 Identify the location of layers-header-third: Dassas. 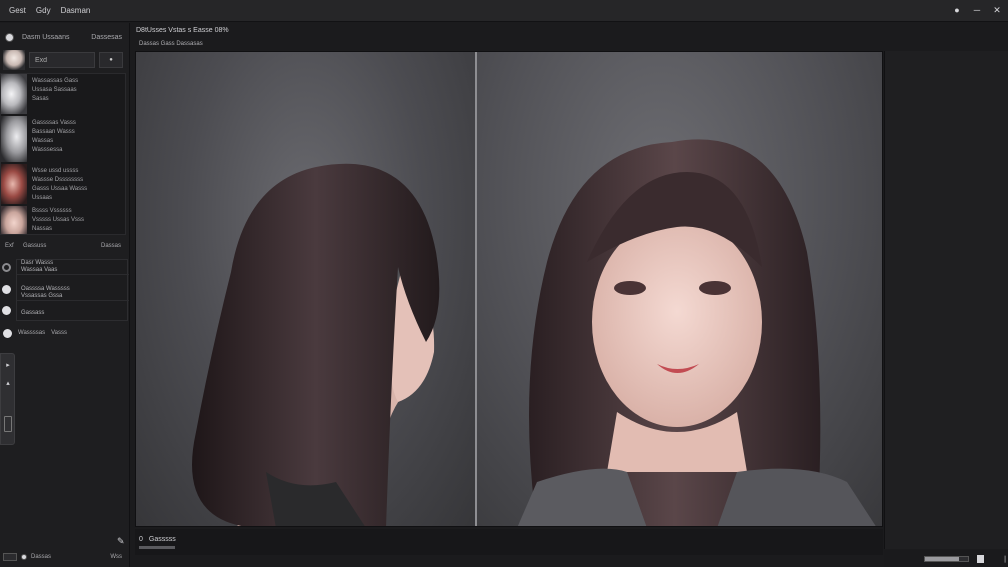
(111, 246).